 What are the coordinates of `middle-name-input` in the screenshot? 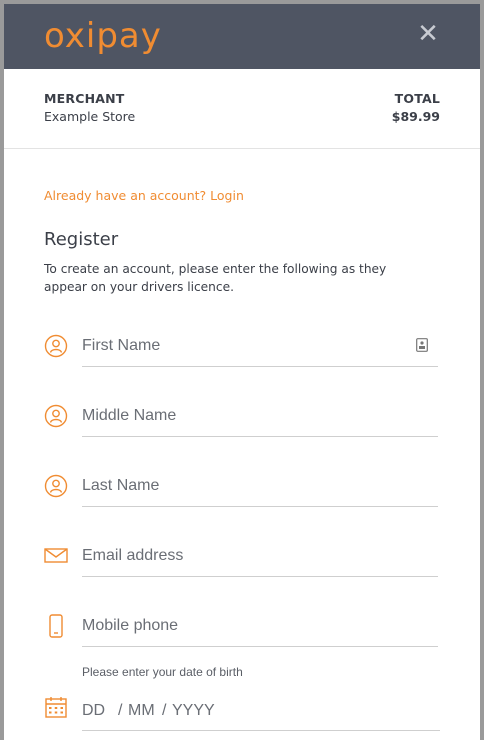 It's located at (260, 416).